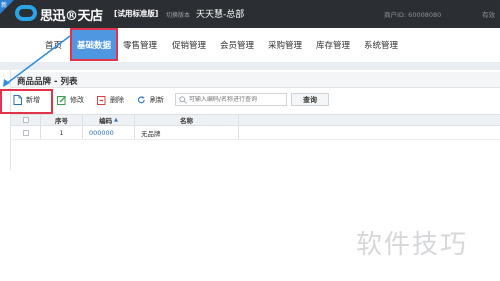 The image size is (500, 281). I want to click on switch-version-link: 切换版本, so click(178, 14).